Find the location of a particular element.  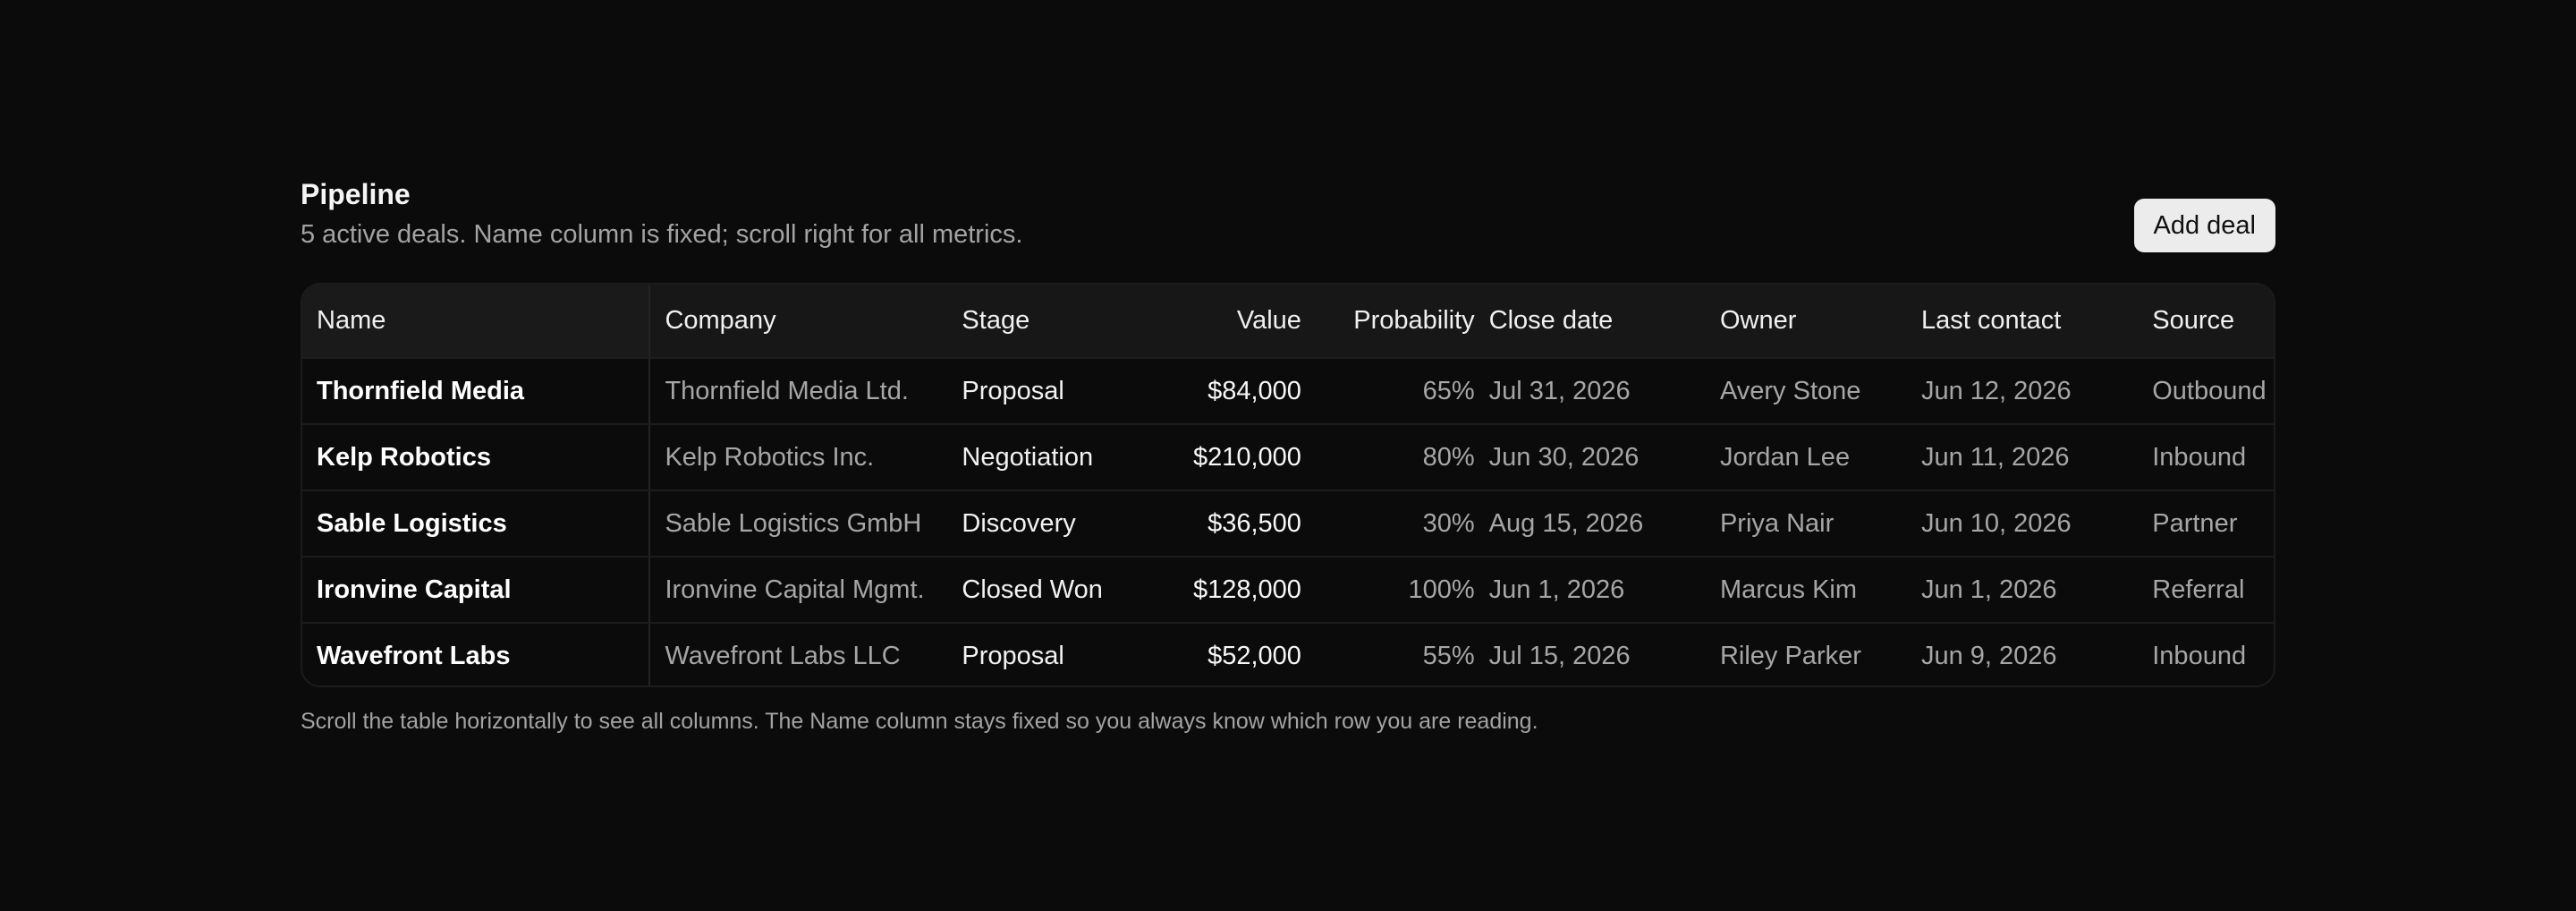

cell-name: Kelp Robotics is located at coordinates (476, 457).